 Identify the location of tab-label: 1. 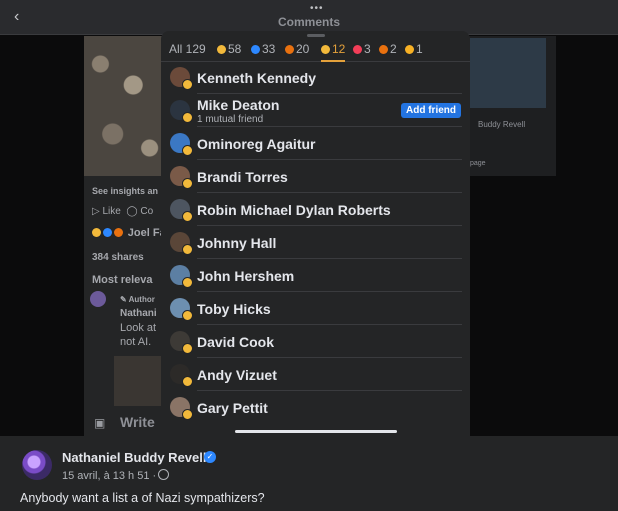
(419, 49).